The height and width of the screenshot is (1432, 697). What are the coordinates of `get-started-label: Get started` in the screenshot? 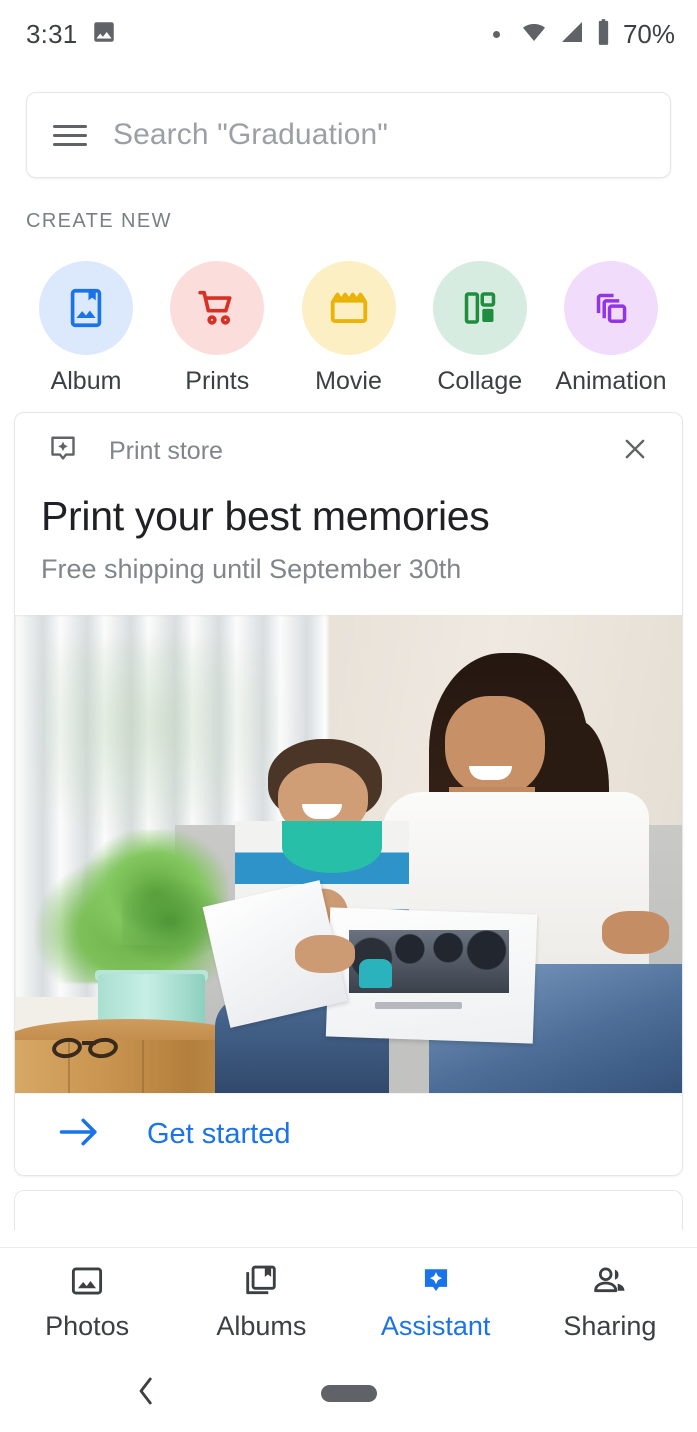 It's located at (219, 1134).